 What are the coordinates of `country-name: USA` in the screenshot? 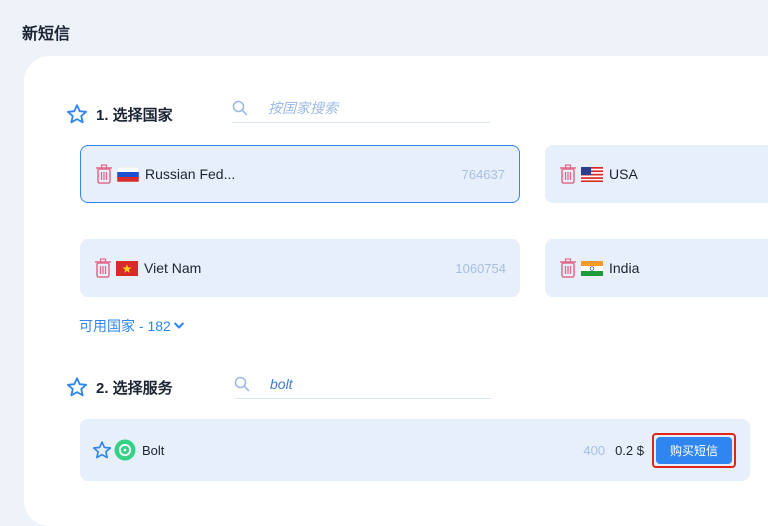 It's located at (623, 174).